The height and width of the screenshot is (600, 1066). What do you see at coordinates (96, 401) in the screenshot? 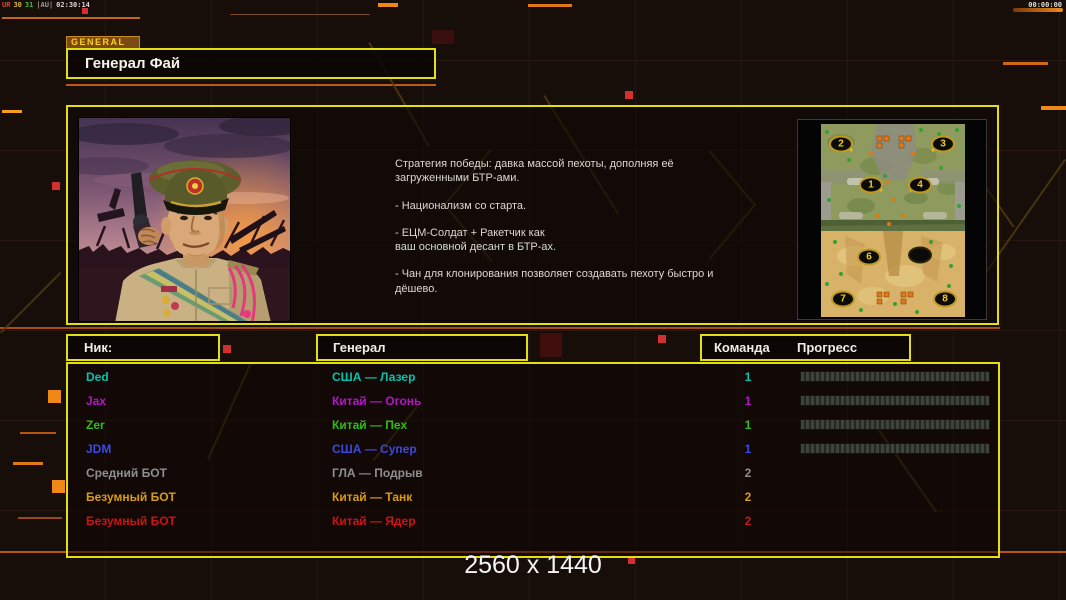
I see `player-nick: Jax` at bounding box center [96, 401].